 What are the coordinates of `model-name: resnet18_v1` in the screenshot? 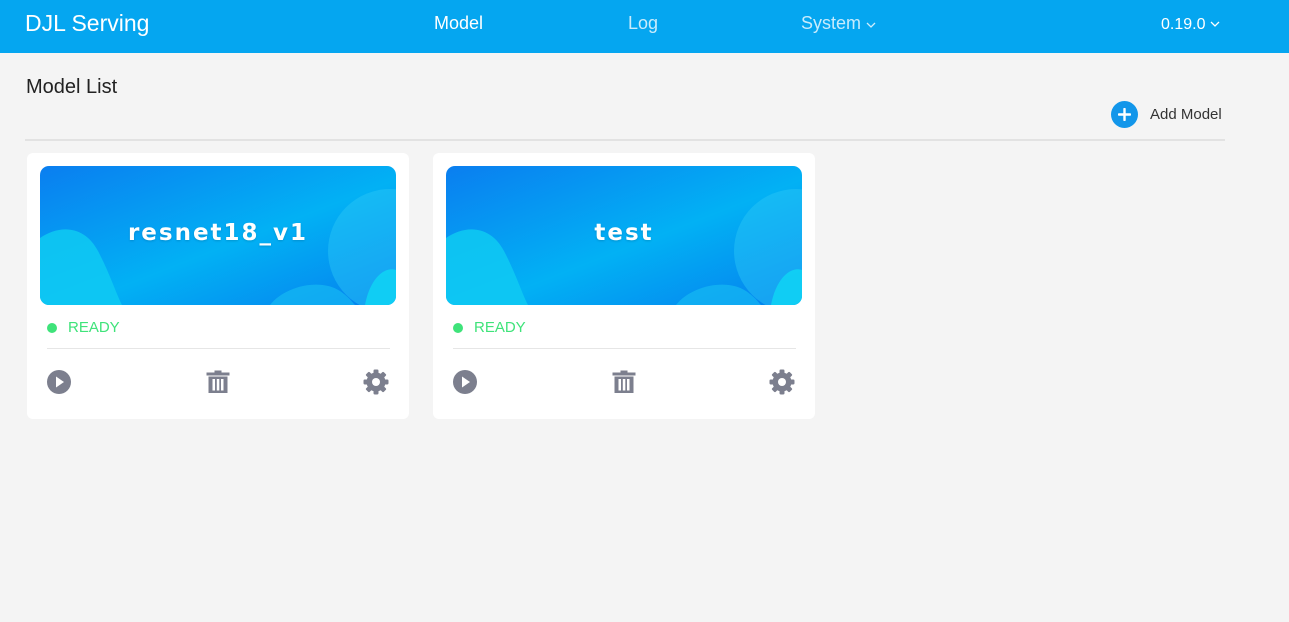 It's located at (218, 233).